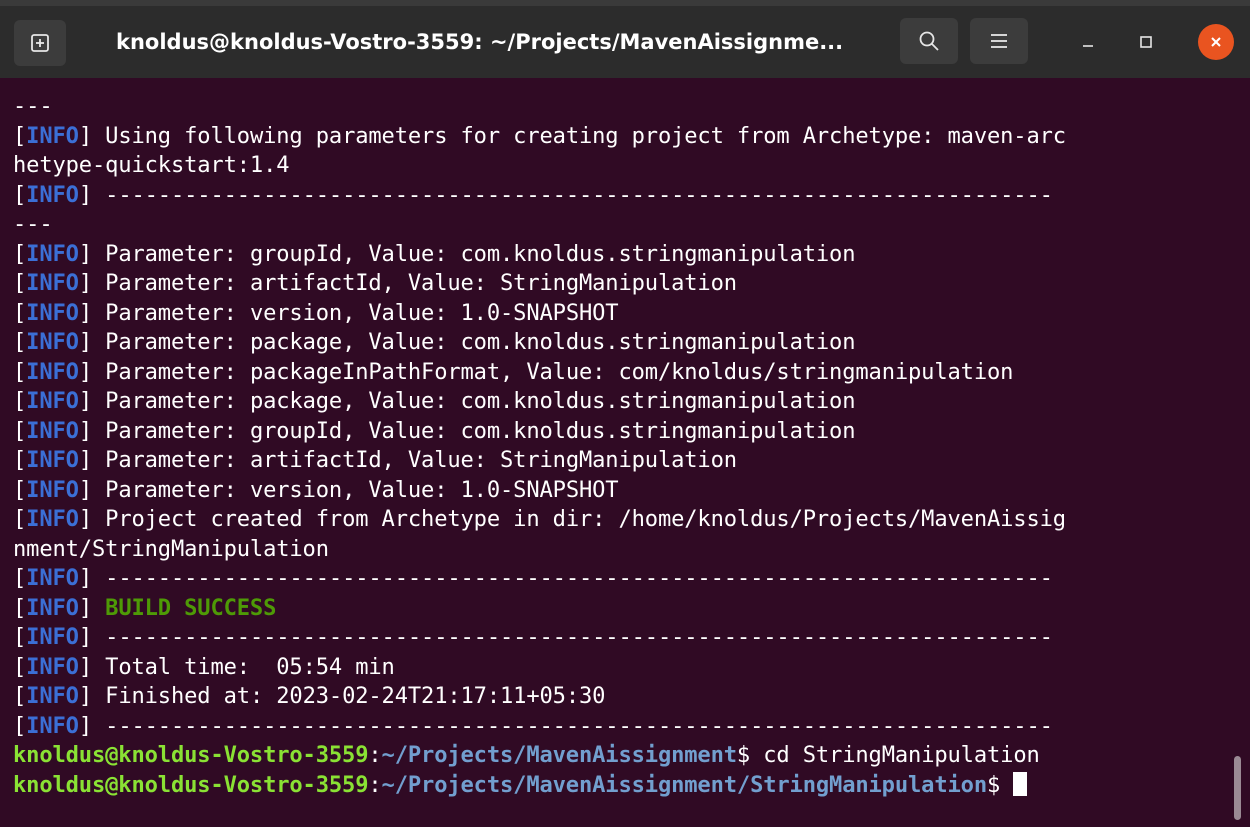  I want to click on minimize-icon, so click(1088, 46).